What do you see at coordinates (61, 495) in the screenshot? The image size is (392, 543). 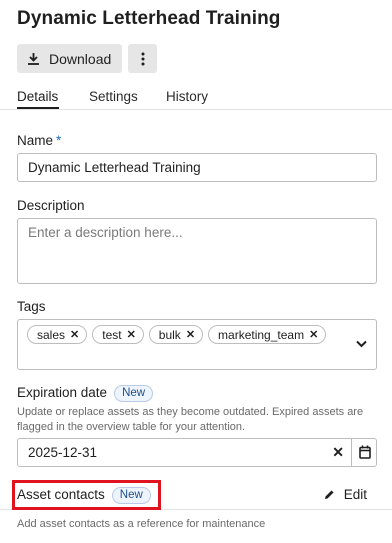 I see `asset-contacts-label-text: Asset contacts` at bounding box center [61, 495].